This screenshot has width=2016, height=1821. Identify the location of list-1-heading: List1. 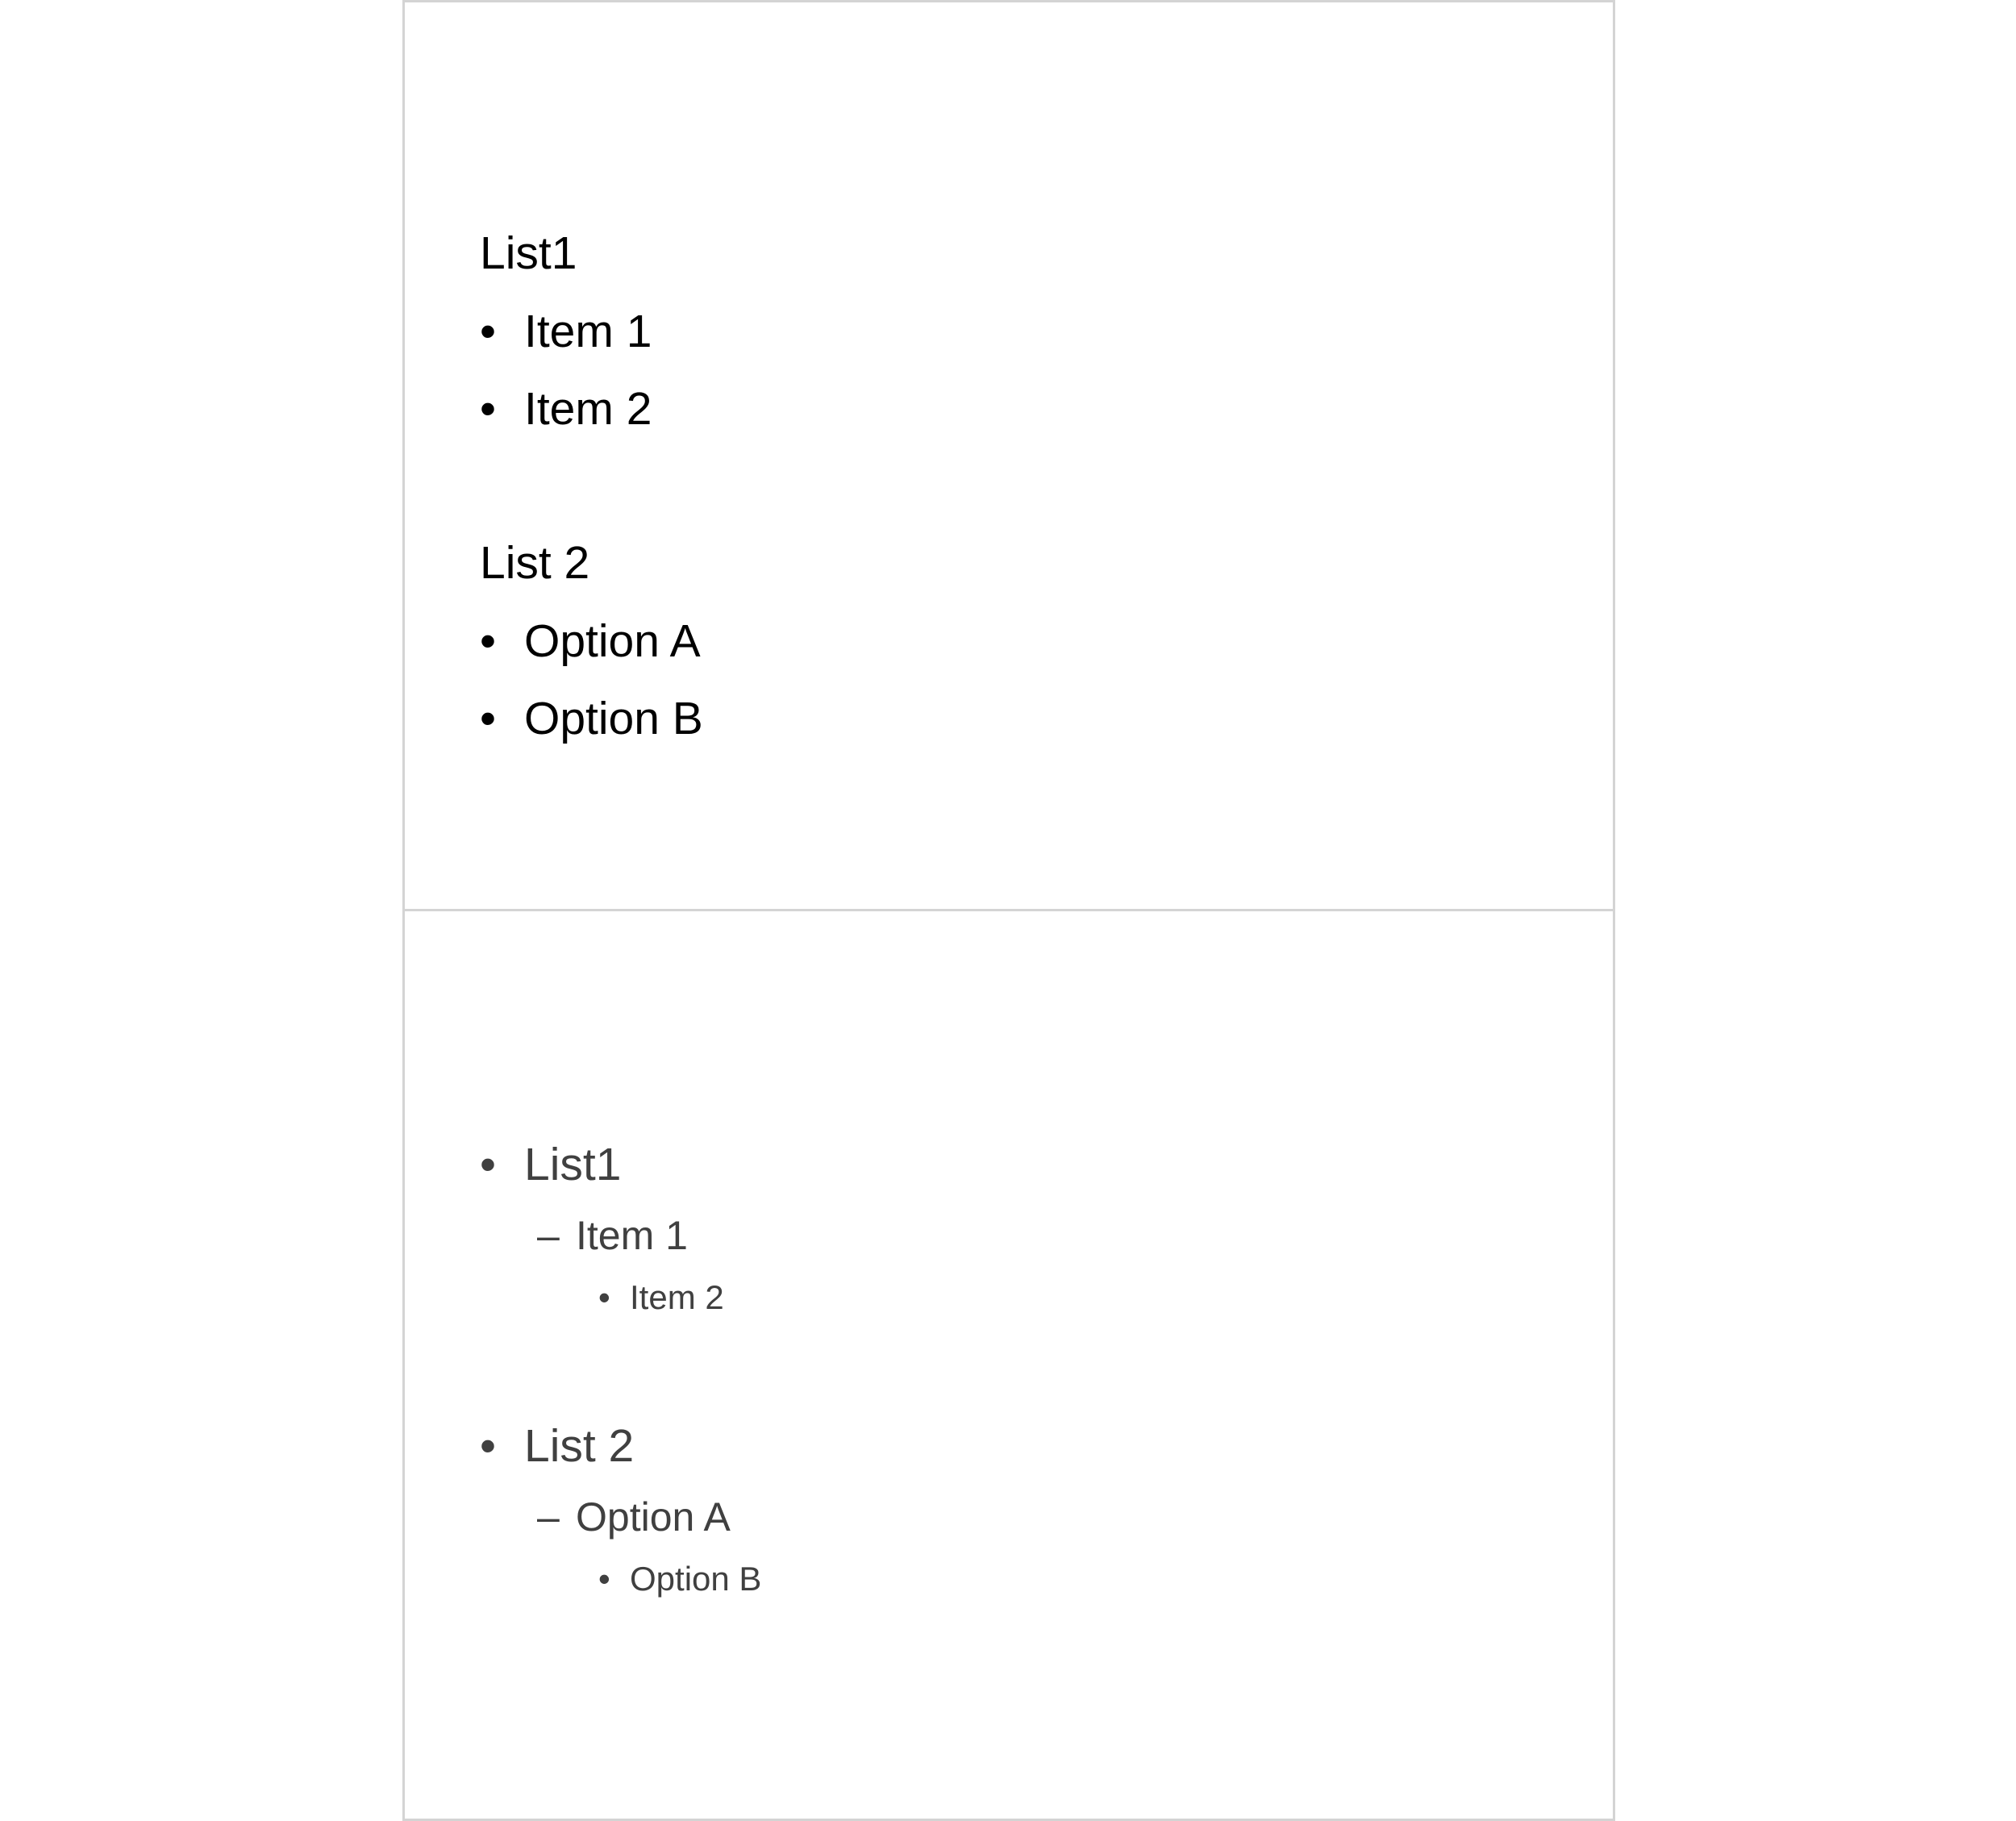
(528, 253).